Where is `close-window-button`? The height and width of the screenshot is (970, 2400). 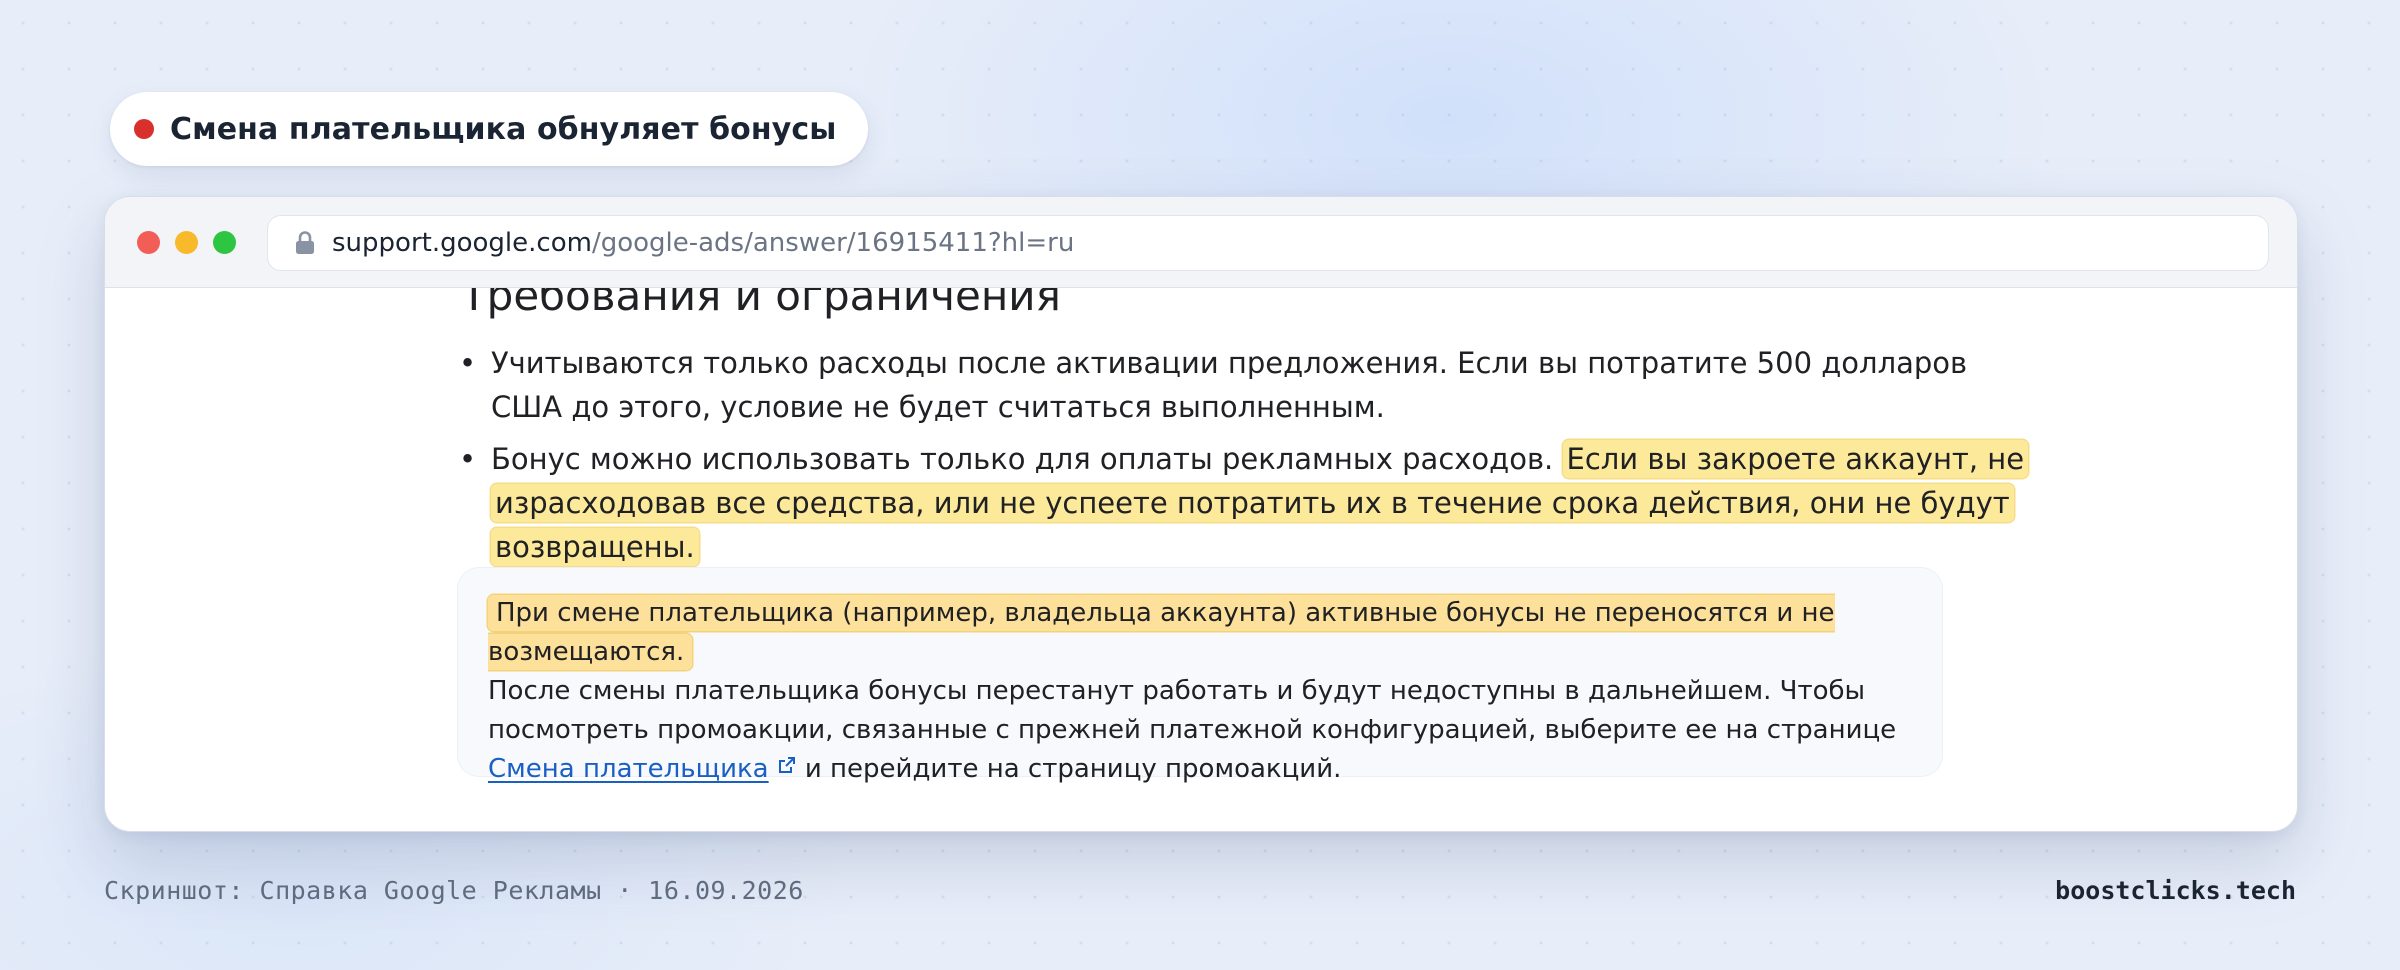 close-window-button is located at coordinates (148, 242).